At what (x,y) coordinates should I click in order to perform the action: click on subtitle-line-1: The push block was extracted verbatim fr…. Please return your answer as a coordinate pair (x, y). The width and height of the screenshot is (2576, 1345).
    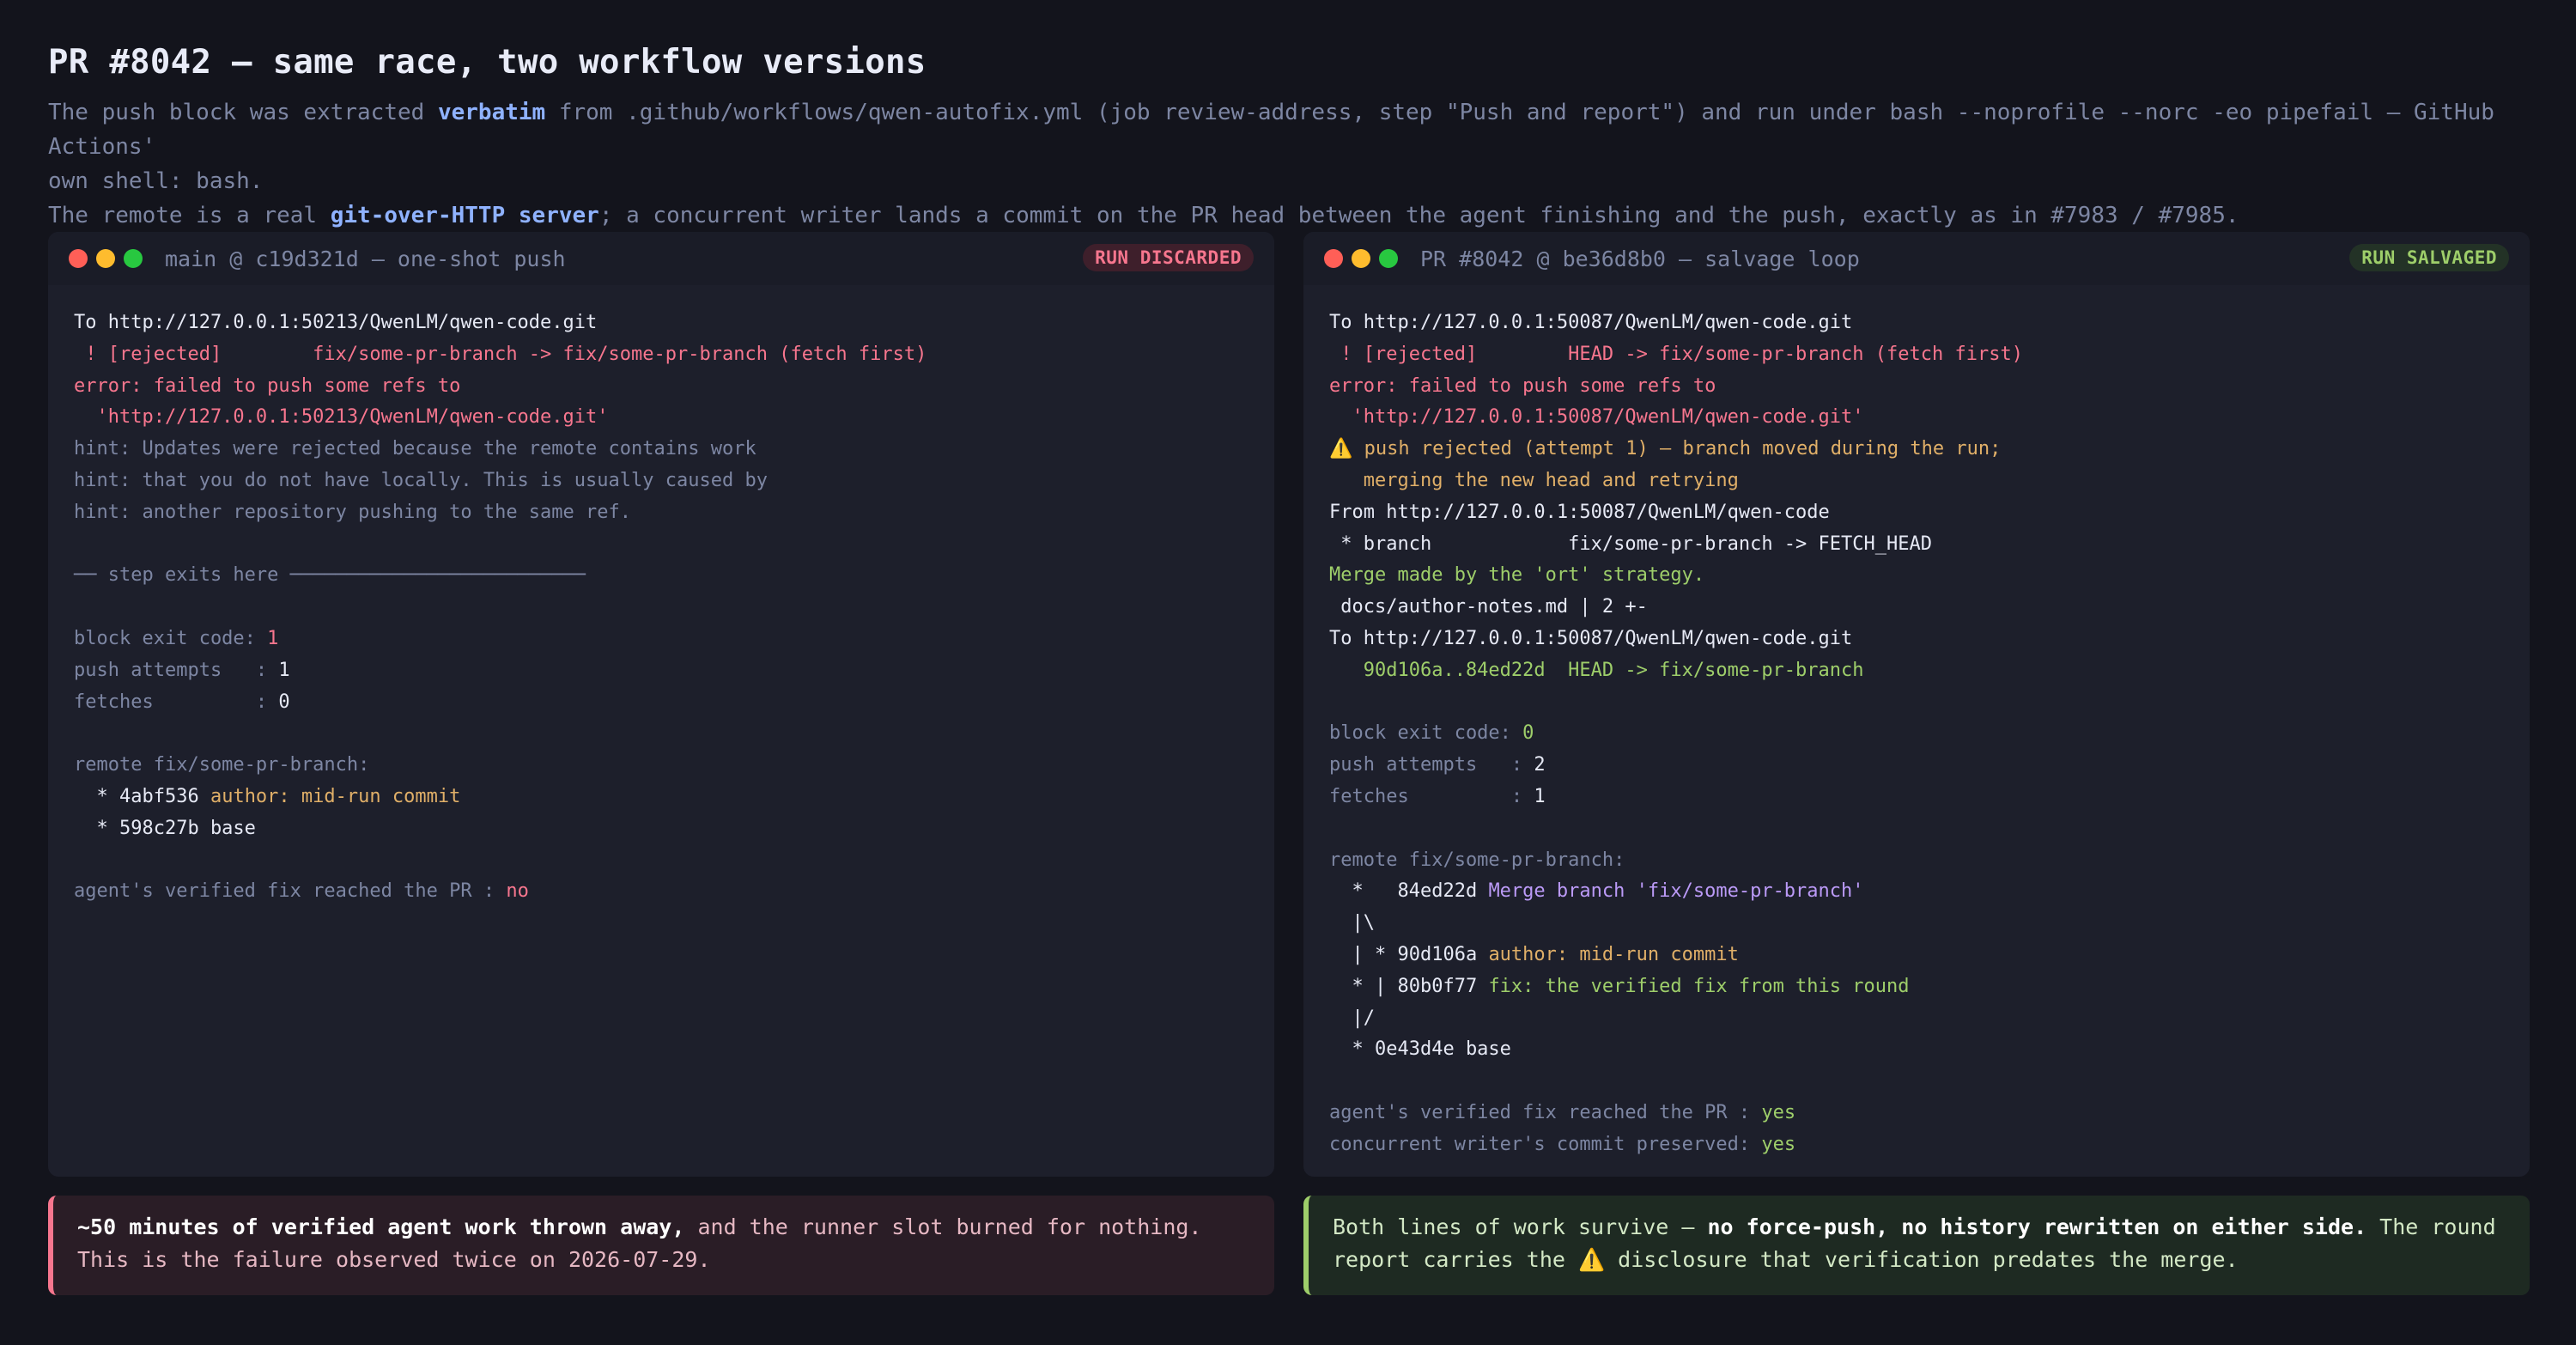
    Looking at the image, I should click on (1271, 147).